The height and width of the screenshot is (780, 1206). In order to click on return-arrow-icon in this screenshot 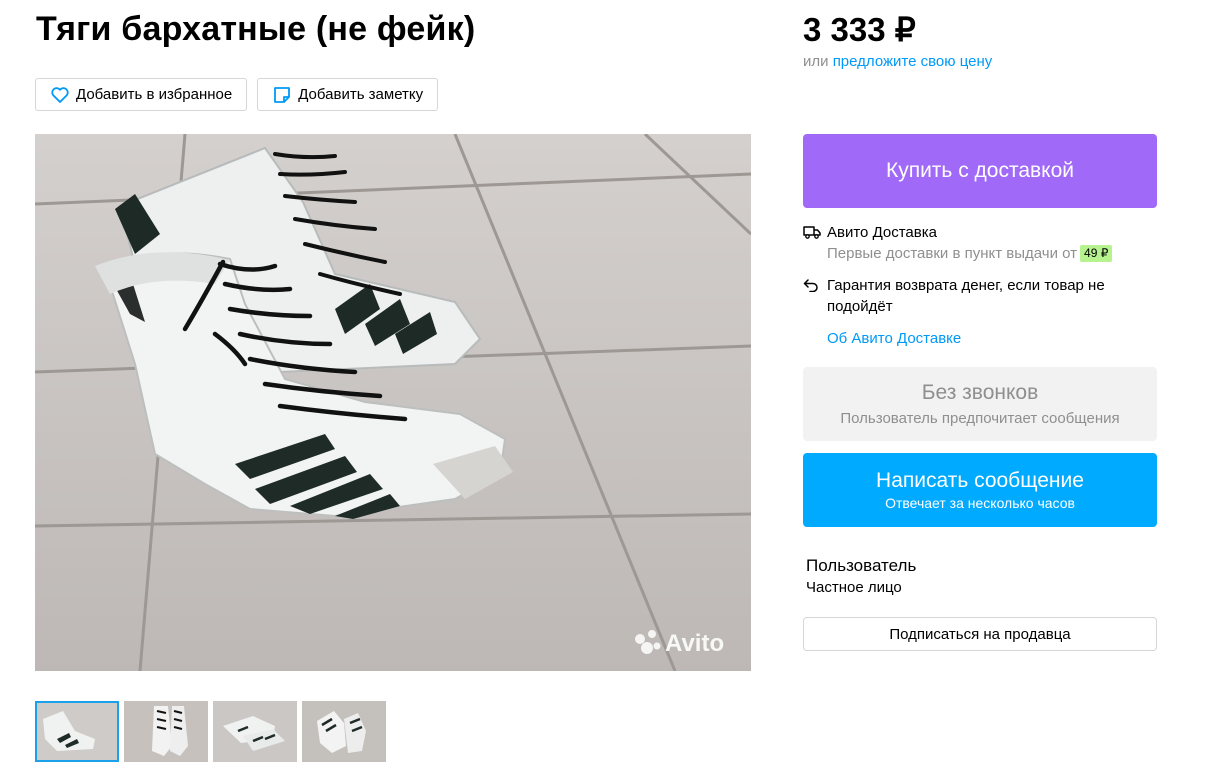, I will do `click(815, 296)`.